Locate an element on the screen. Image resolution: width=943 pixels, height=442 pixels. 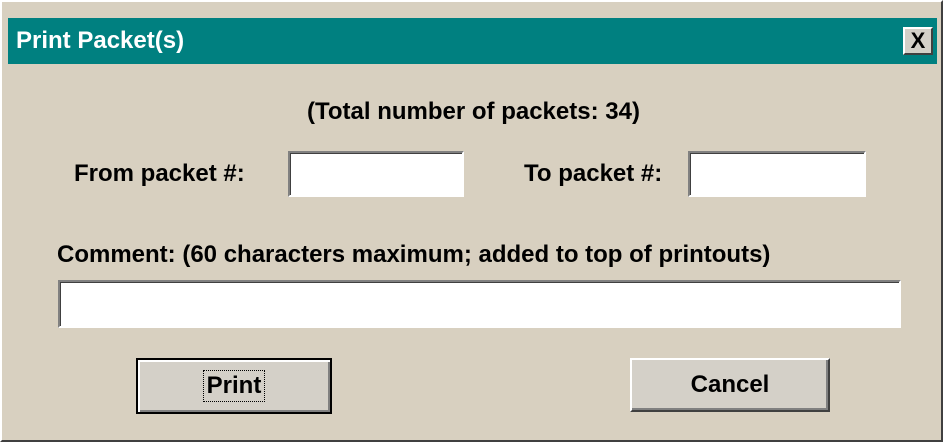
to-packet-label: To packet #: is located at coordinates (593, 173).